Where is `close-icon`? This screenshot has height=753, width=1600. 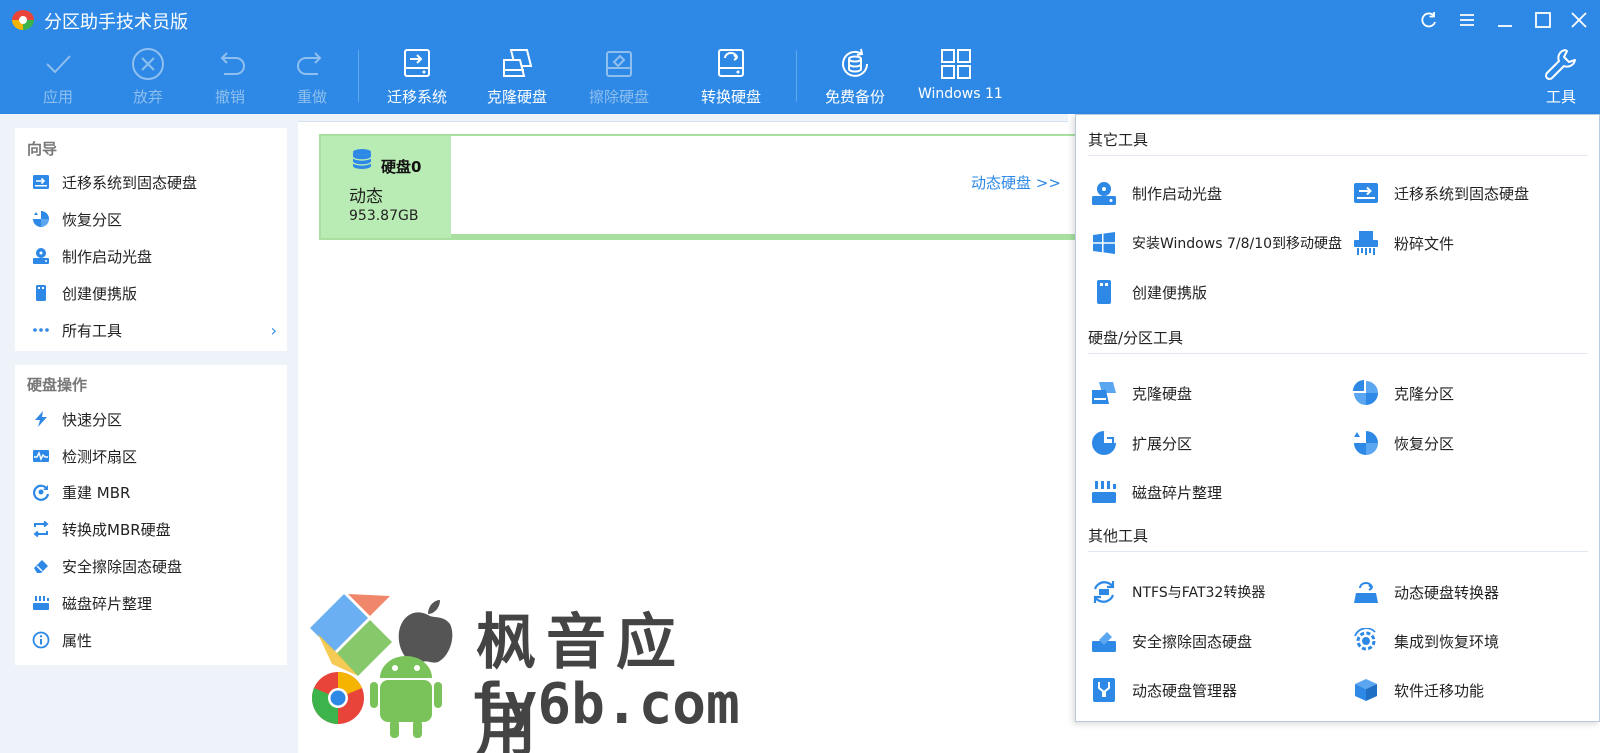
close-icon is located at coordinates (1579, 20).